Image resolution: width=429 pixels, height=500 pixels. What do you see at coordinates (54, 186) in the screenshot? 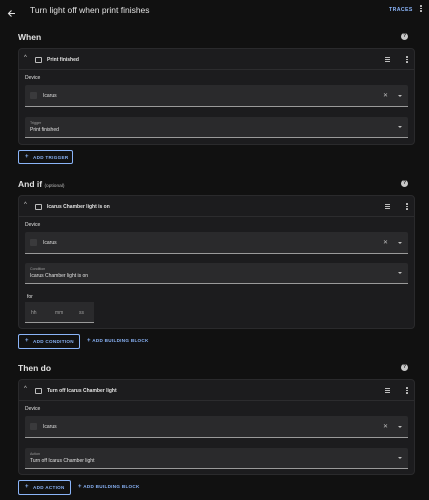
I see `optional-label: (optional)` at bounding box center [54, 186].